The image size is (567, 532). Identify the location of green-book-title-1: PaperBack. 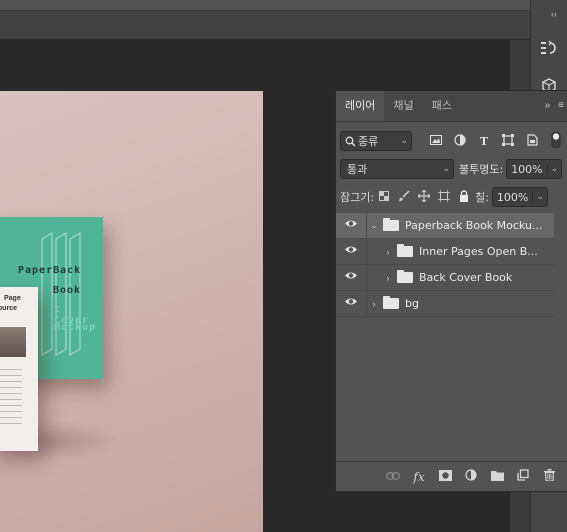
(50, 270).